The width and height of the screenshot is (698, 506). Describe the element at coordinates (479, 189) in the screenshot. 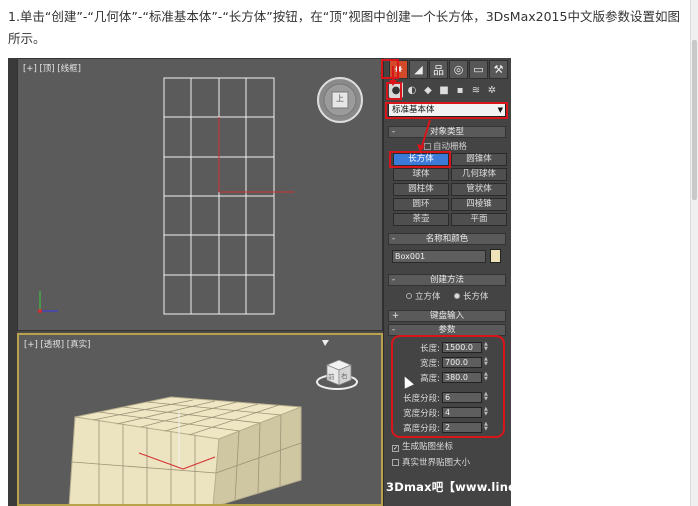

I see `tube-button: 管状体` at that location.